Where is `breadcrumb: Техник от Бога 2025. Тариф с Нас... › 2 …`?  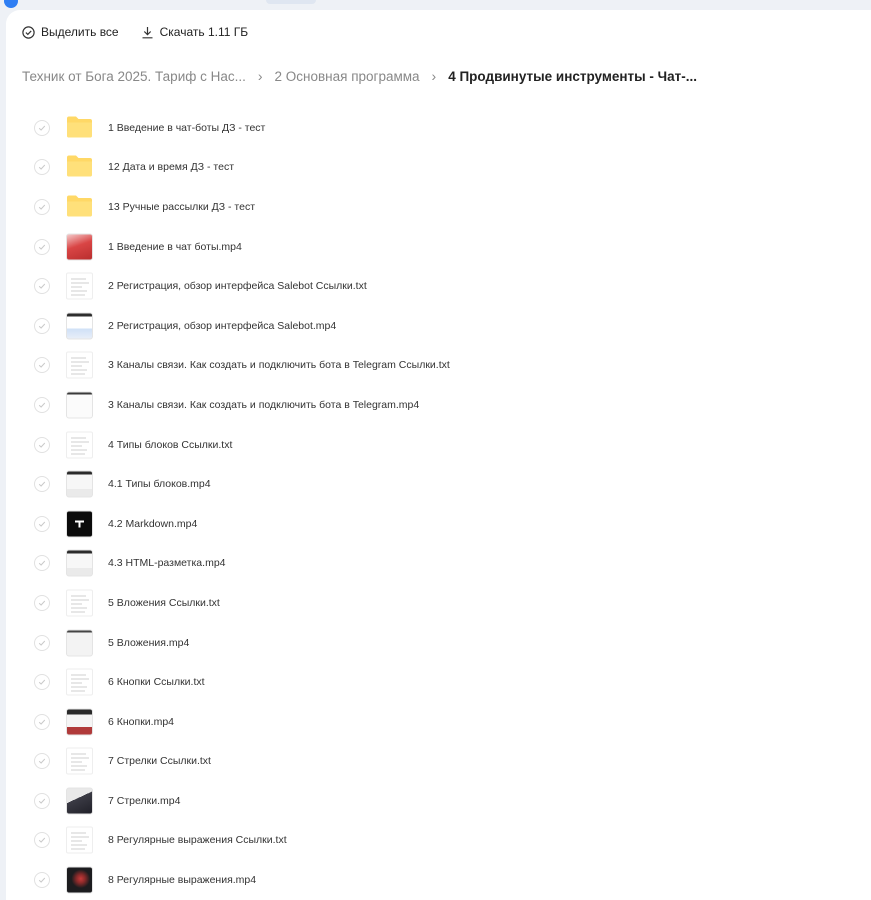
breadcrumb: Техник от Бога 2025. Тариф с Нас... › 2 … is located at coordinates (359, 76).